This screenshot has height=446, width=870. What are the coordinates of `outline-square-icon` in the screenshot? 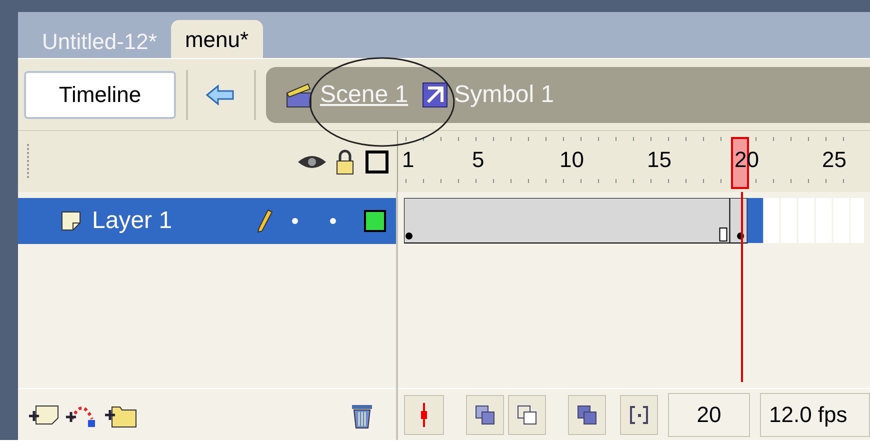 It's located at (377, 162).